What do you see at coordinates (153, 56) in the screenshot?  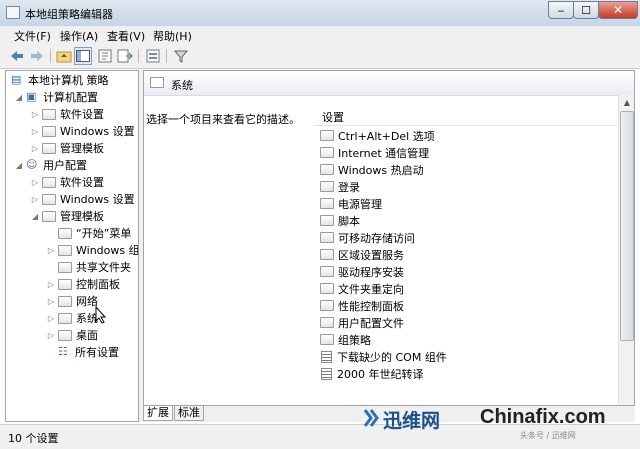 I see `properties-icon` at bounding box center [153, 56].